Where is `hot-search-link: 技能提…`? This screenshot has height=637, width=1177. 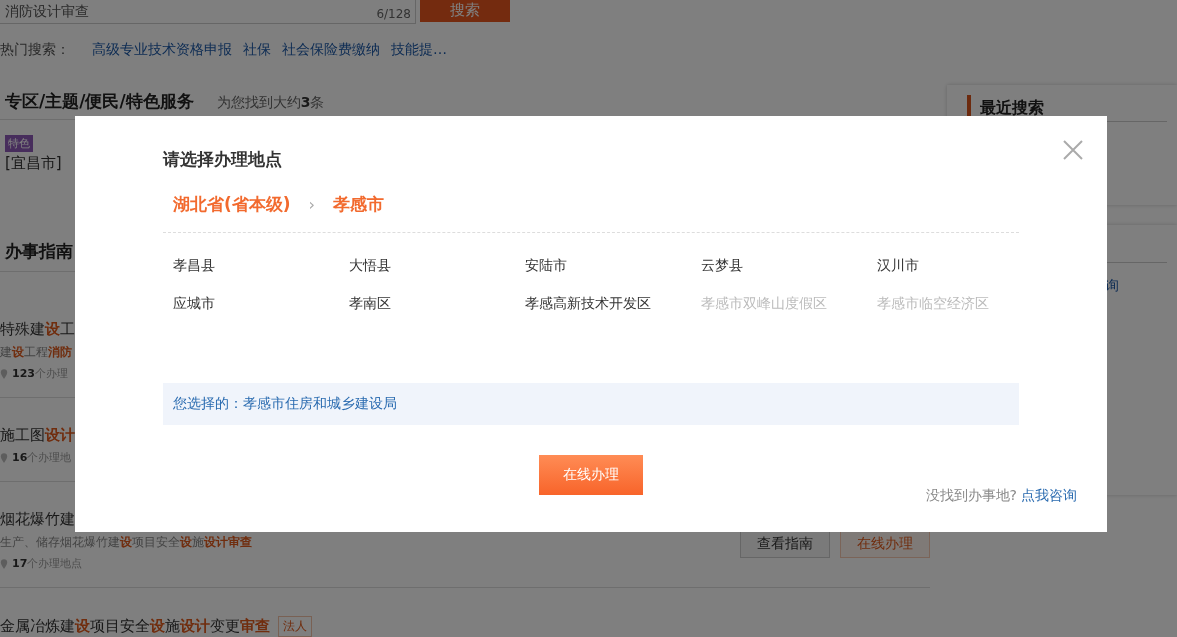 hot-search-link: 技能提… is located at coordinates (419, 50).